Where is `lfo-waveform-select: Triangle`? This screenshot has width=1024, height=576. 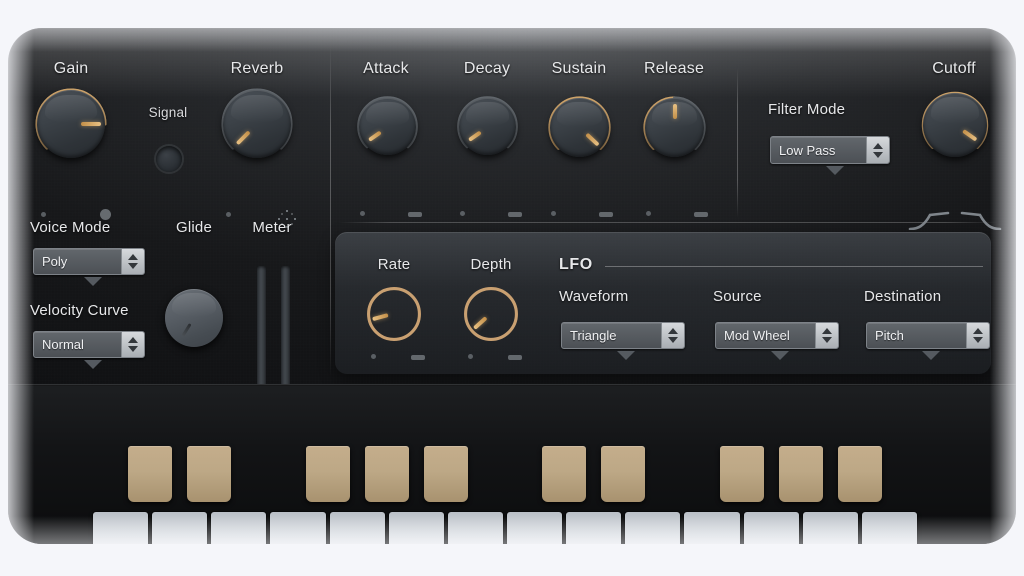 lfo-waveform-select: Triangle is located at coordinates (623, 335).